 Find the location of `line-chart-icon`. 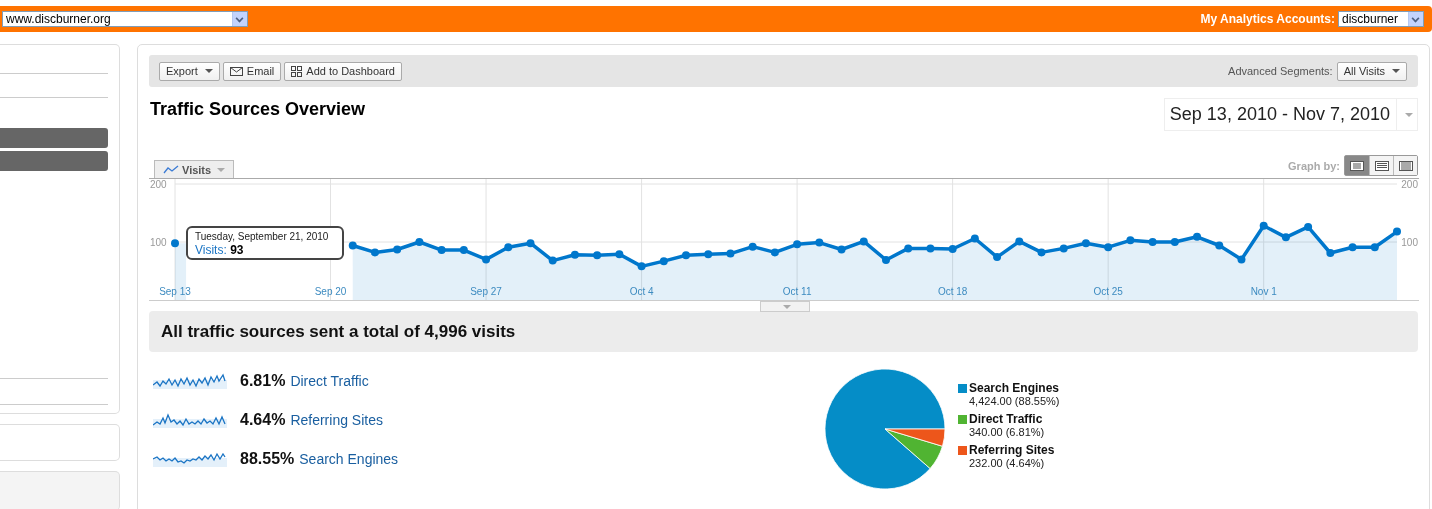

line-chart-icon is located at coordinates (171, 169).